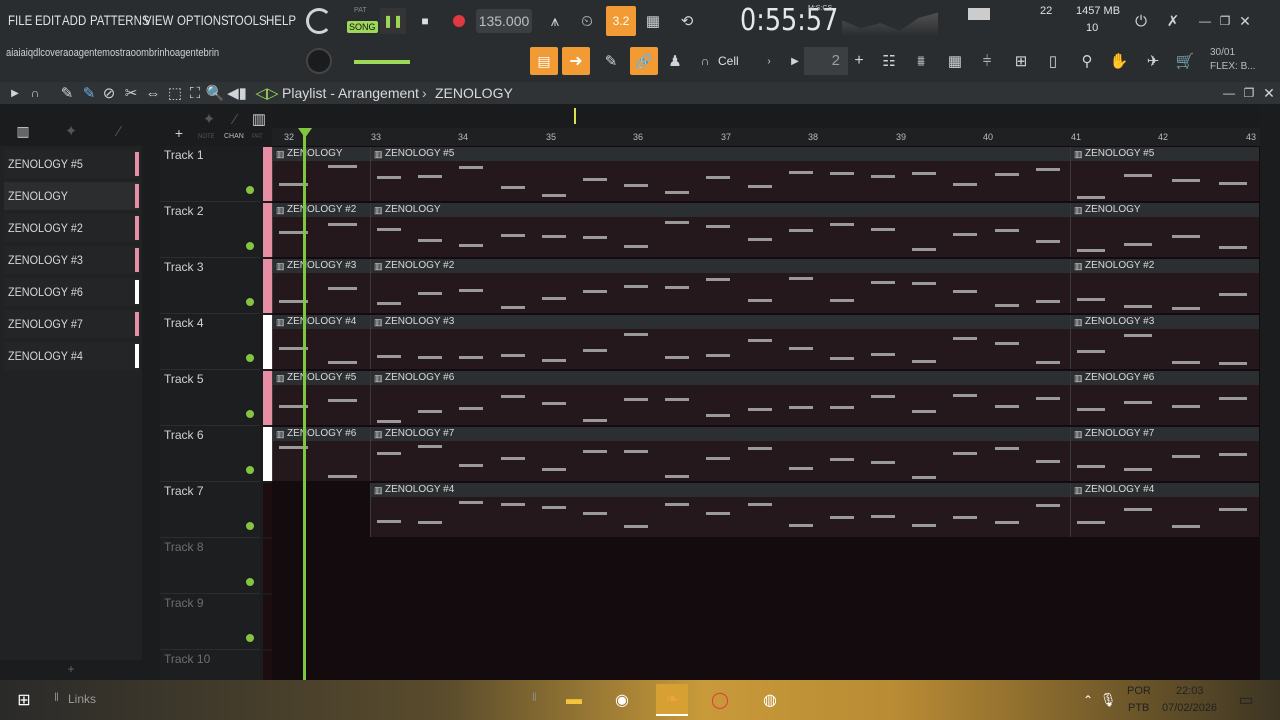  I want to click on pen-tool-icon: ⁄, so click(235, 119).